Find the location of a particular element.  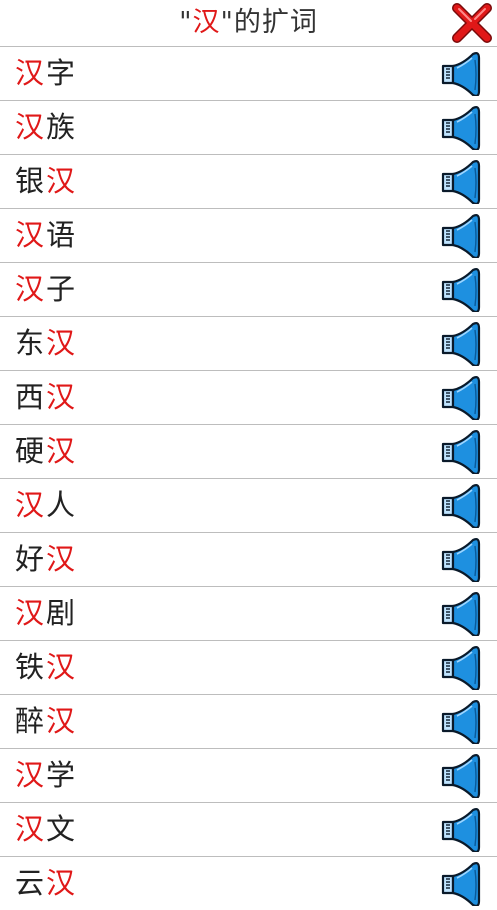

word-text: 硬汉 is located at coordinates (46, 451).